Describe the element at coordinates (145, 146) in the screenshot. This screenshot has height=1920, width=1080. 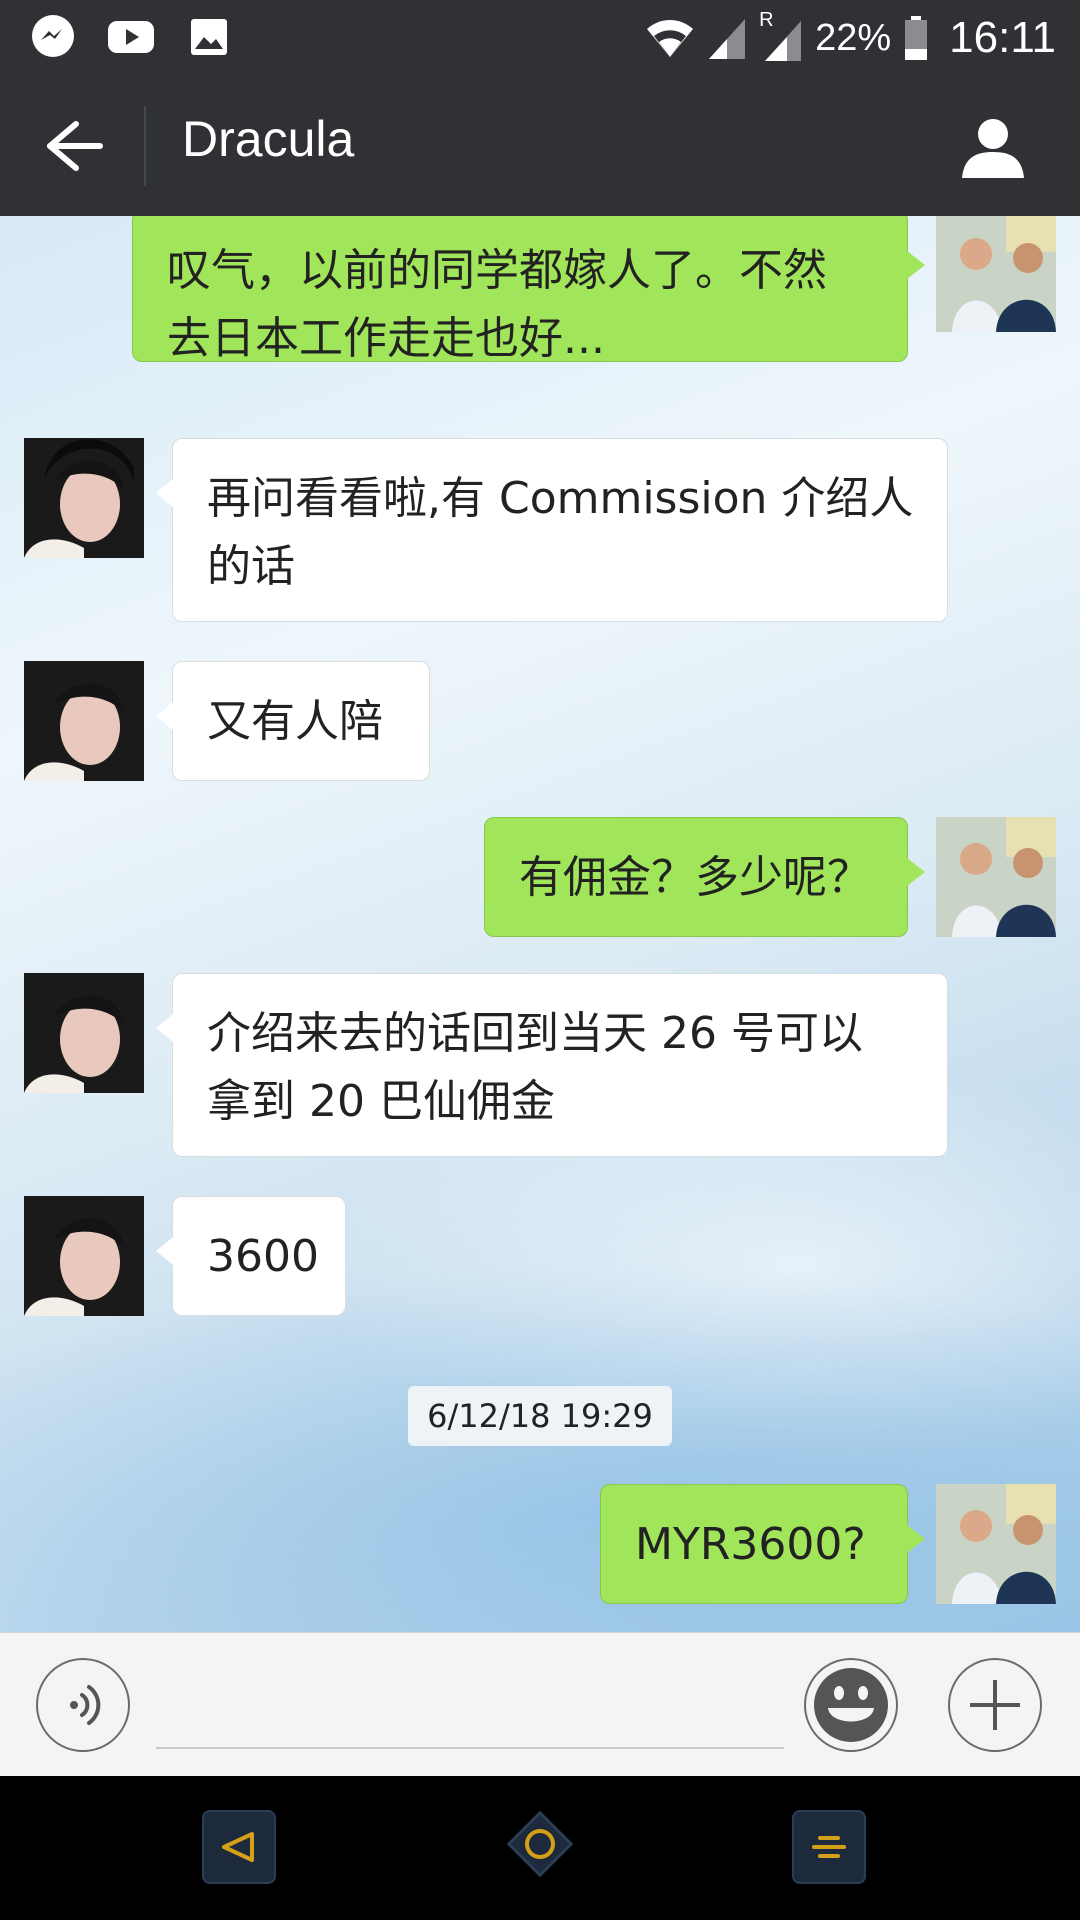
I see `header-divider` at that location.